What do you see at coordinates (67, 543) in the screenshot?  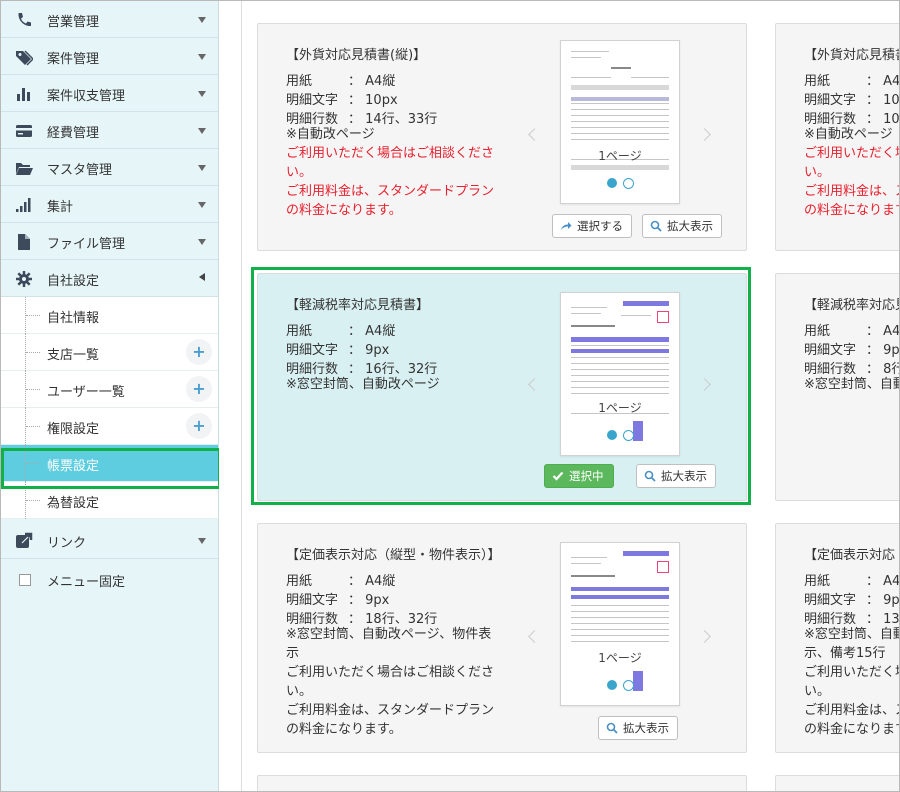 I see `sidebar-item-label: リンク` at bounding box center [67, 543].